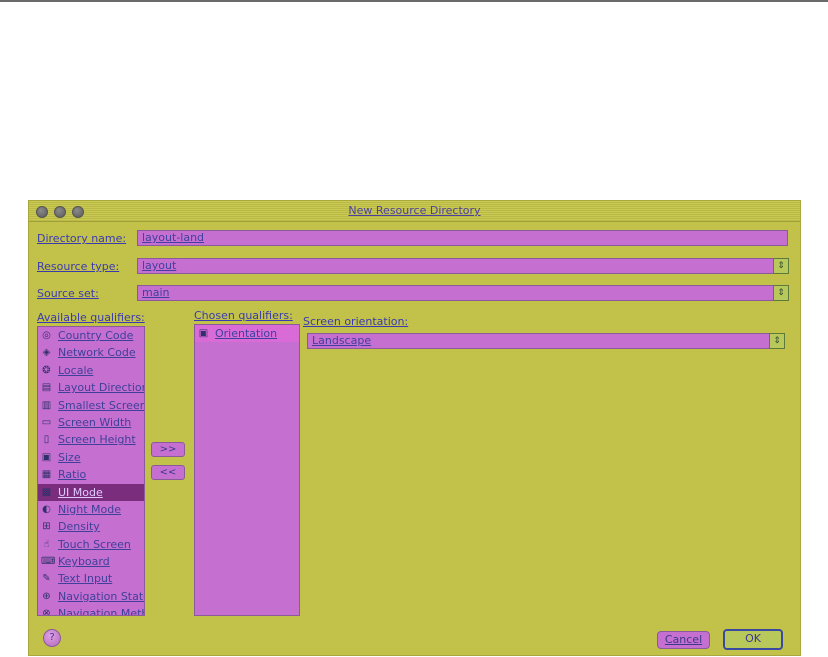  I want to click on list-item: ▤ Layout Direction, so click(91, 387).